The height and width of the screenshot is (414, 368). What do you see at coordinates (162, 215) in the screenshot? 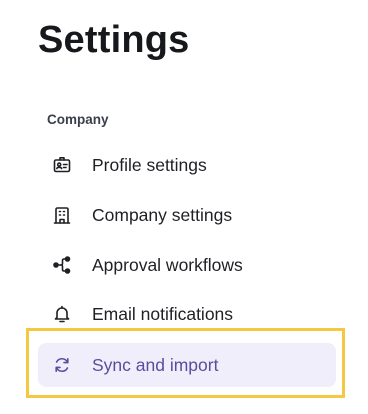
I see `sidebar-item-label: Company settings` at bounding box center [162, 215].